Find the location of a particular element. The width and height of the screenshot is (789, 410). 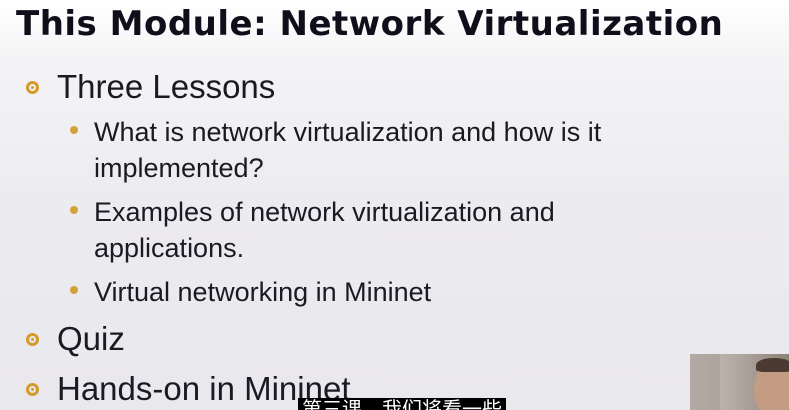

webcam-background is located at coordinates (705, 382).